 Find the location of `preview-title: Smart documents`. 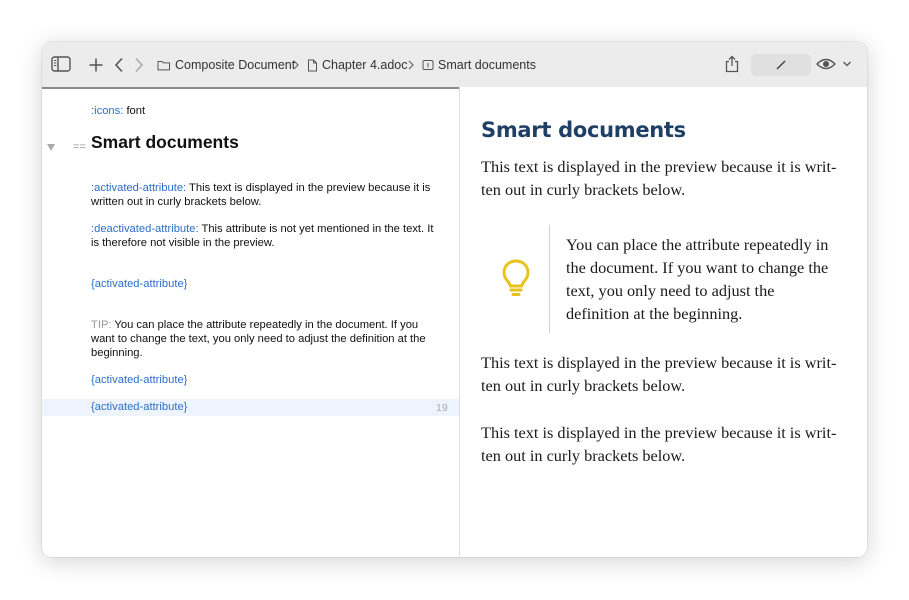

preview-title: Smart documents is located at coordinates (583, 130).